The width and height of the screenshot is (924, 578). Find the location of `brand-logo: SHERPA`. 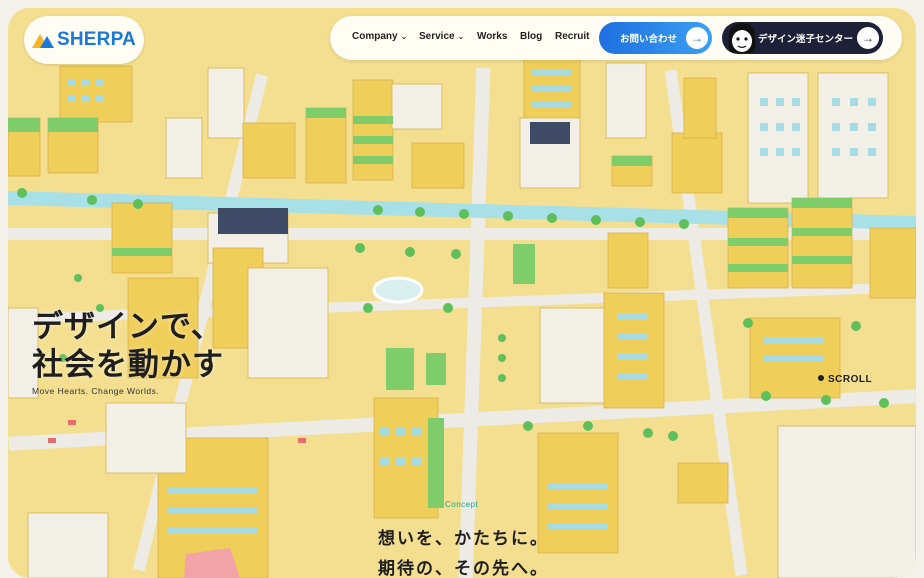

brand-logo: SHERPA is located at coordinates (84, 40).